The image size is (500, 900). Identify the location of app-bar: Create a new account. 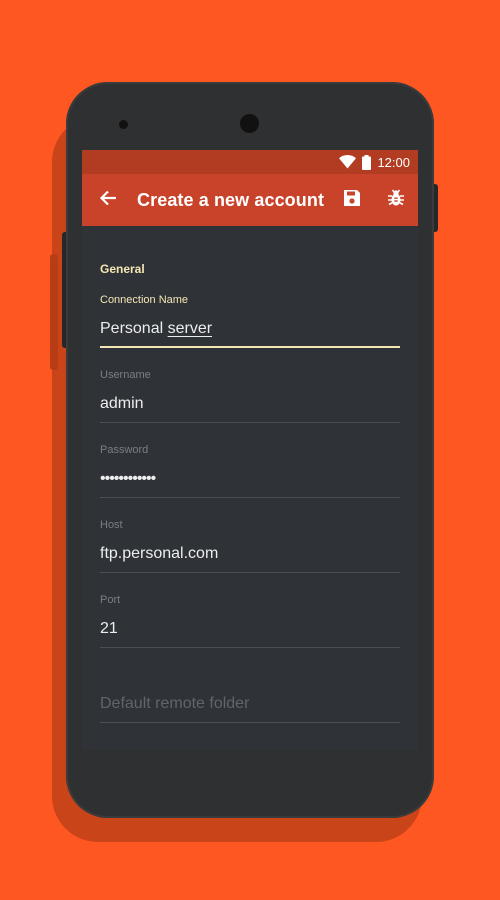
(250, 200).